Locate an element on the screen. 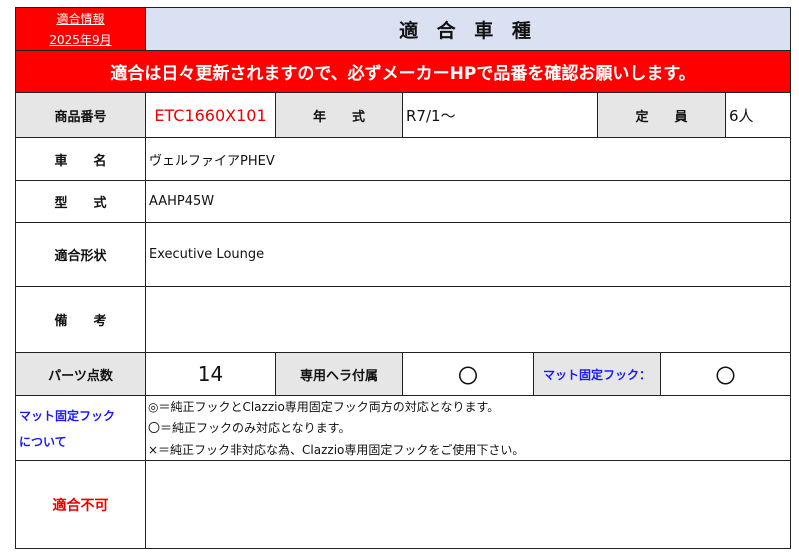  info-date: 2025年9月 is located at coordinates (80, 40).